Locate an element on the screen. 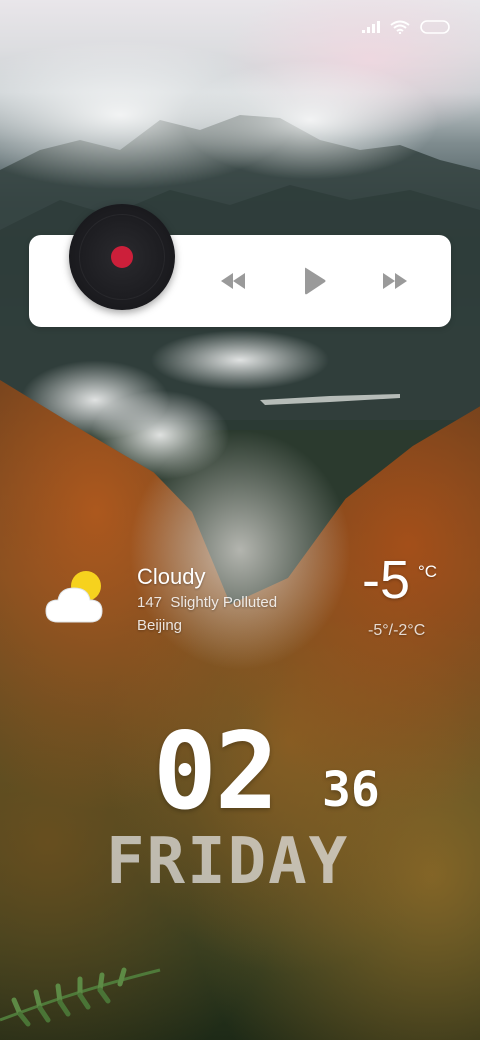 Image resolution: width=480 pixels, height=1040 pixels. play-button is located at coordinates (315, 281).